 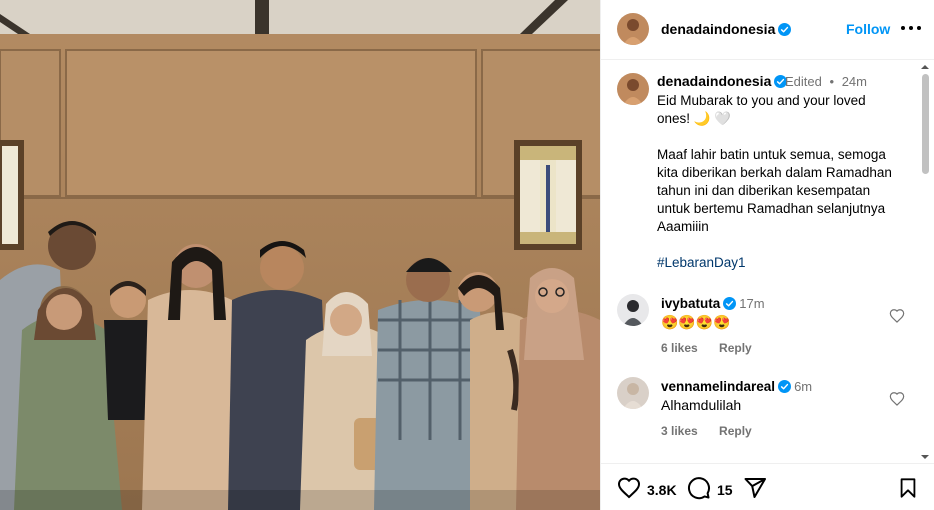 What do you see at coordinates (696, 322) in the screenshot?
I see `comment-text: 😍😍😍😍` at bounding box center [696, 322].